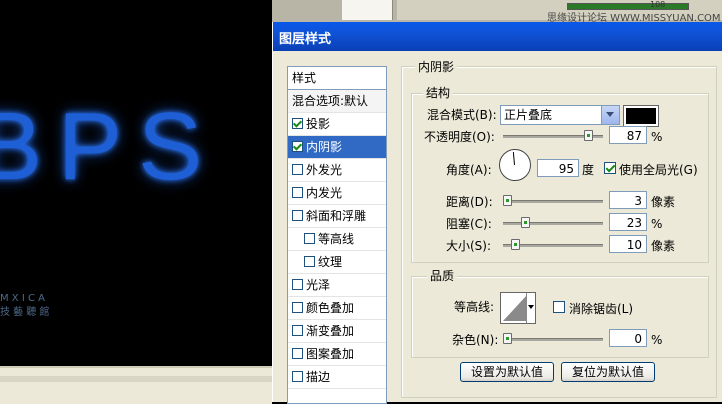  I want to click on contour-picker, so click(518, 308).